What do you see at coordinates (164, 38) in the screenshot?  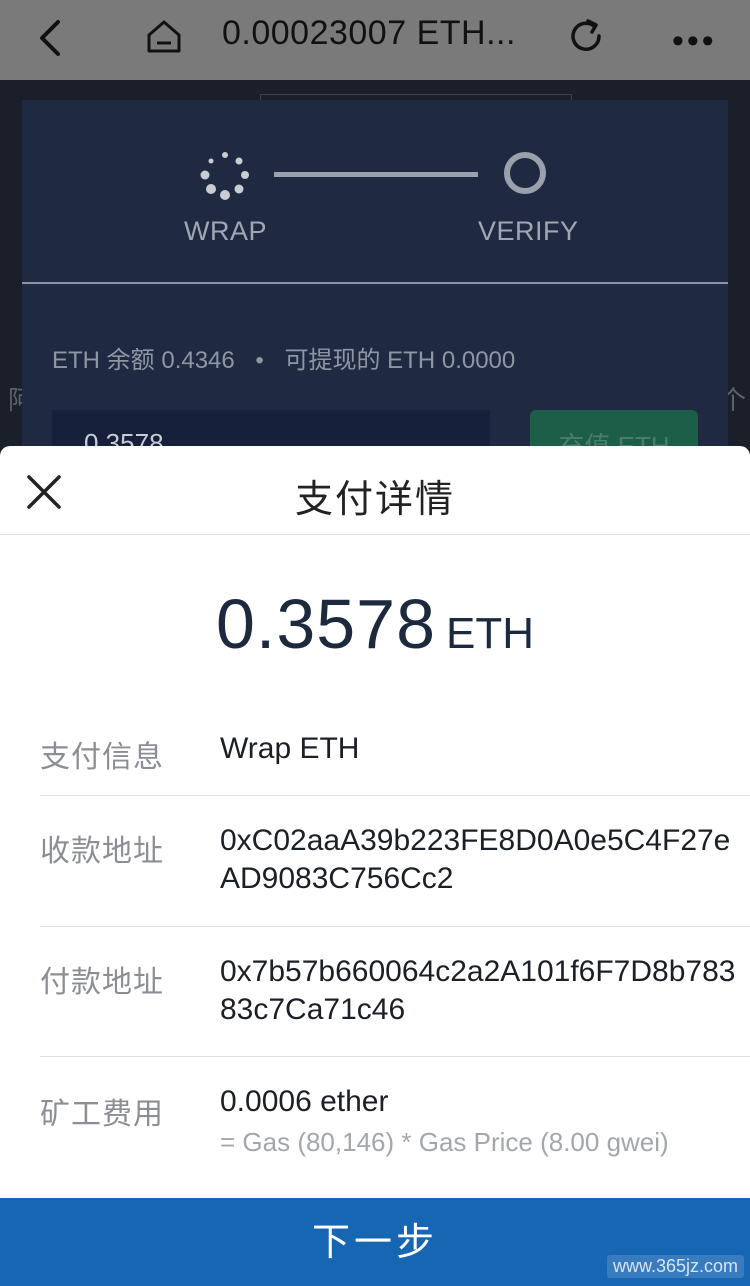 I see `home-icon` at bounding box center [164, 38].